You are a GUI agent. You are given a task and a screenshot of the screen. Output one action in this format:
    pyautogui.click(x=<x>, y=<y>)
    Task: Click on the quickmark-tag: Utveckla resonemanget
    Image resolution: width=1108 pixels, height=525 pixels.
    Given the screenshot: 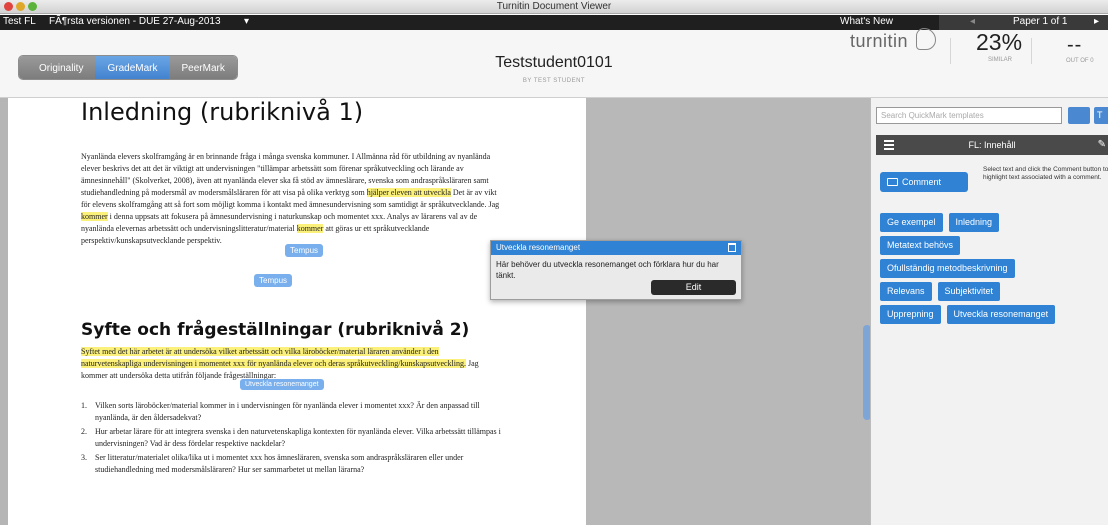 What is the action you would take?
    pyautogui.click(x=1001, y=314)
    